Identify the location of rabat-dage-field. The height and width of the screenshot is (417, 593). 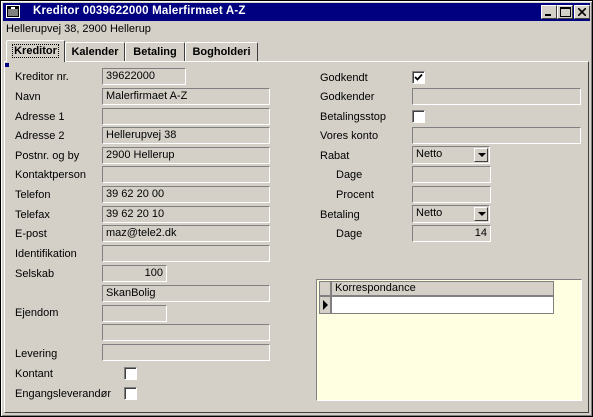
(451, 174).